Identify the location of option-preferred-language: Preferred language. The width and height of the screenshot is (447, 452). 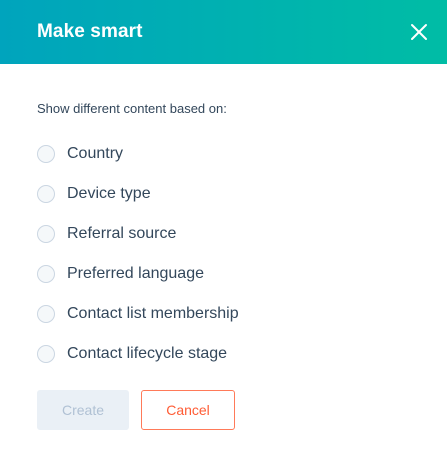
(138, 274).